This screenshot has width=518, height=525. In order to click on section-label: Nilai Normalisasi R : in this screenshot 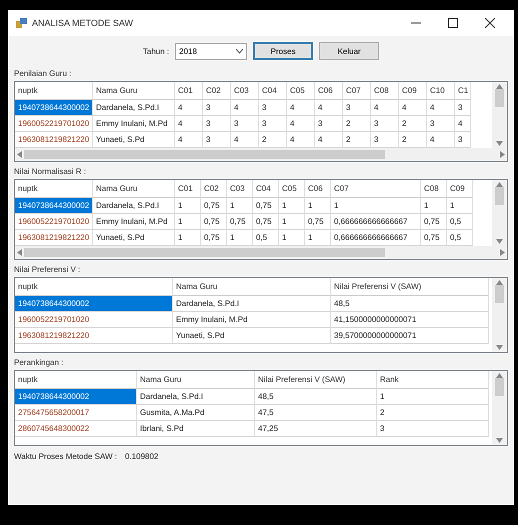, I will do `click(51, 171)`.